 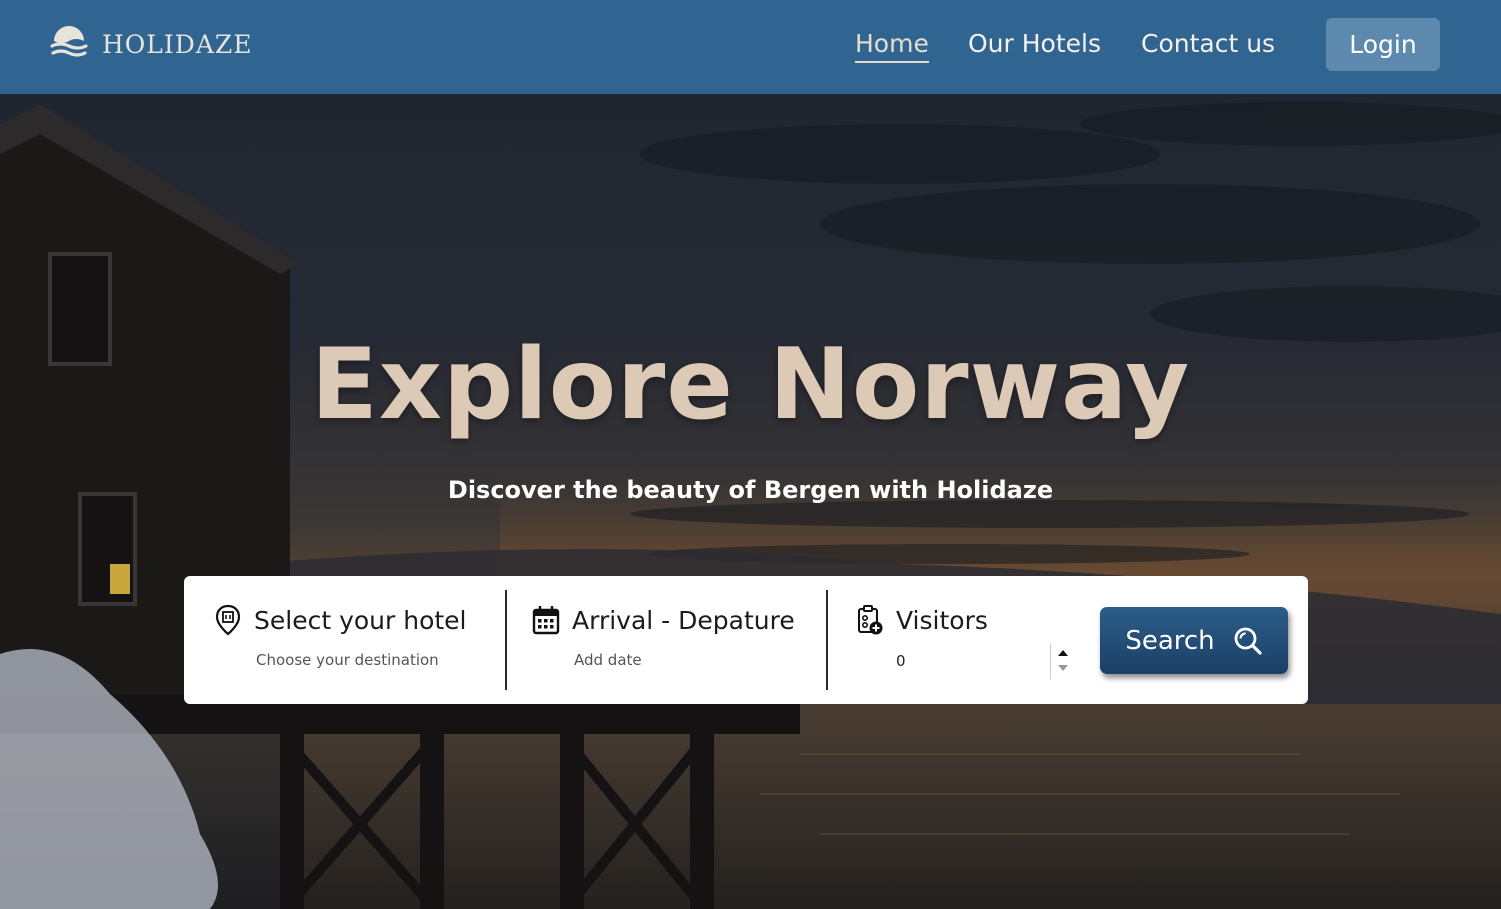 I want to click on visitors-stepper, so click(x=1063, y=661).